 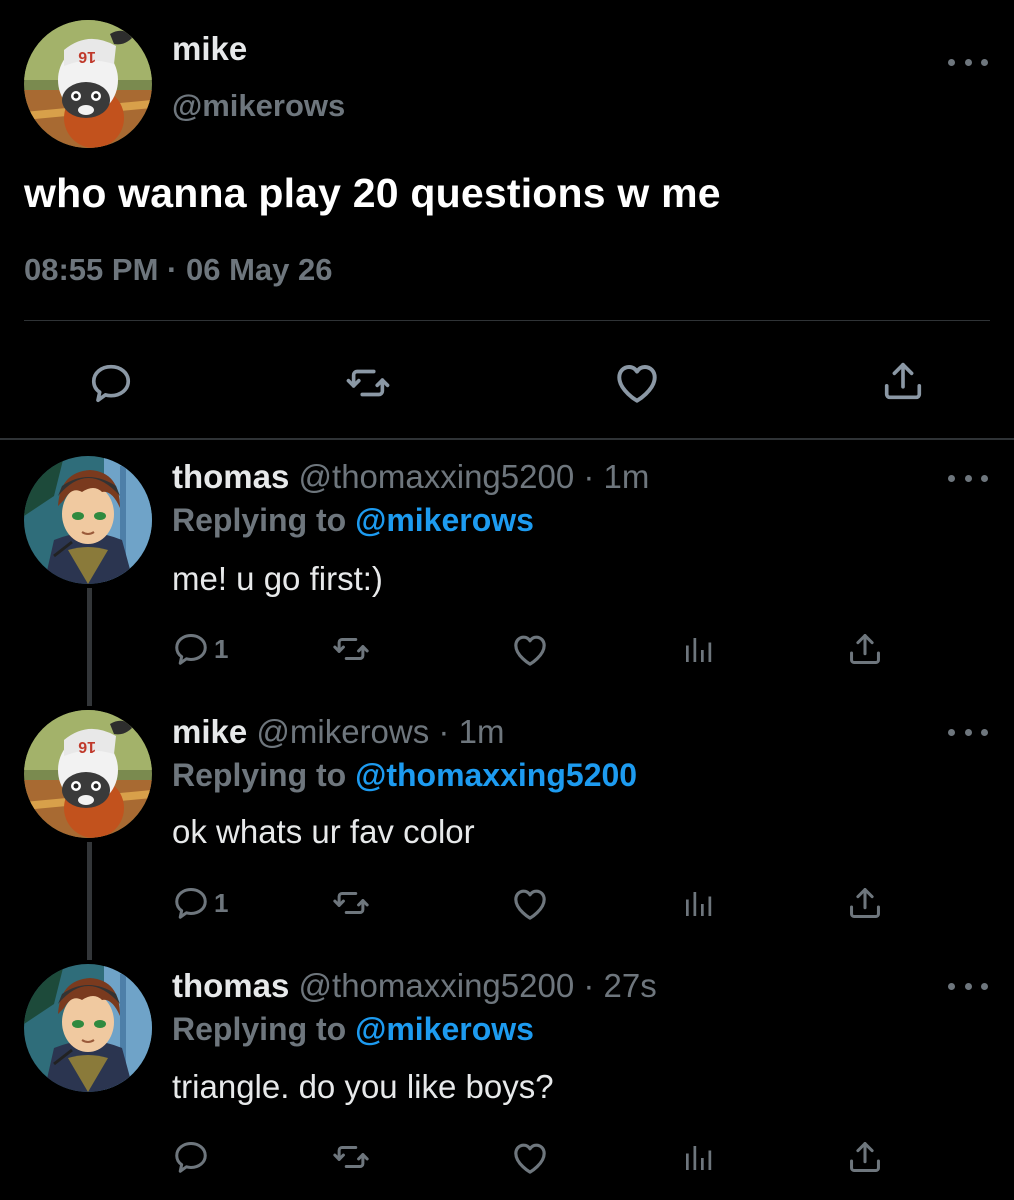 What do you see at coordinates (91, 269) in the screenshot?
I see `tweet-time: 08:55 PM` at bounding box center [91, 269].